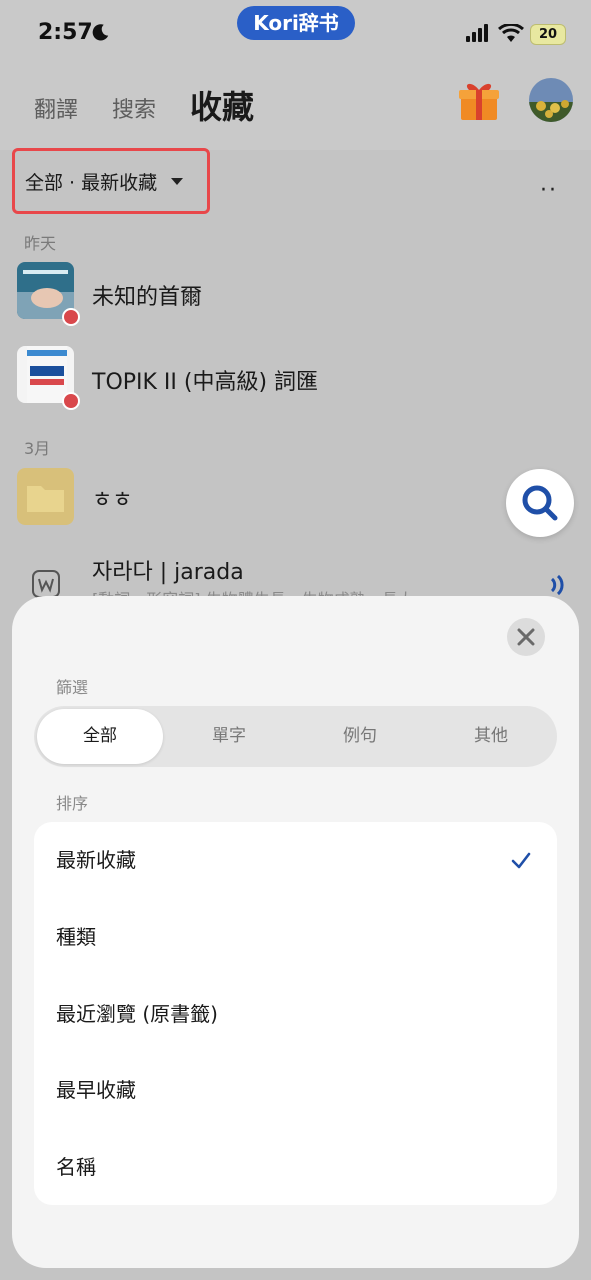 The image size is (591, 1280). Describe the element at coordinates (37, 448) in the screenshot. I see `section-label: 3月` at that location.